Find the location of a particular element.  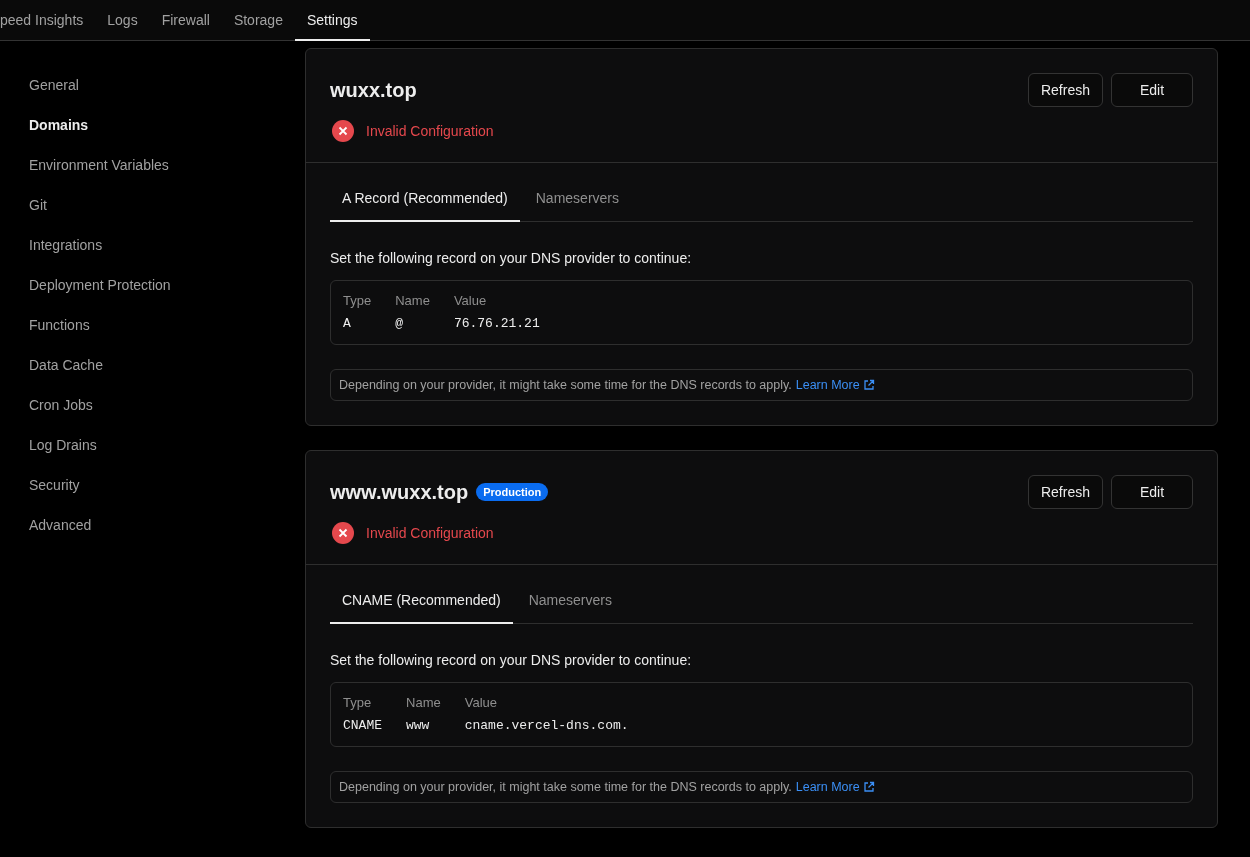

nav-tab: Storage is located at coordinates (258, 20).